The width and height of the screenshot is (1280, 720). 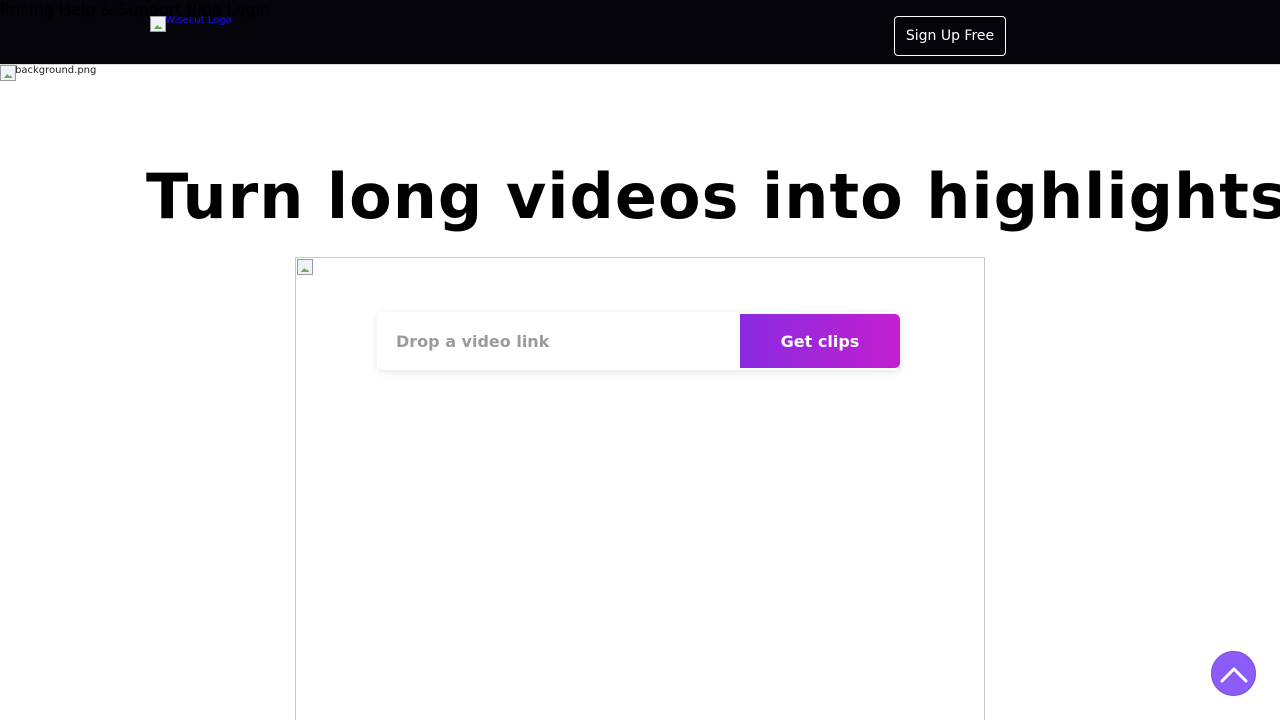 I want to click on video-link-form: Get clips, so click(x=639, y=341).